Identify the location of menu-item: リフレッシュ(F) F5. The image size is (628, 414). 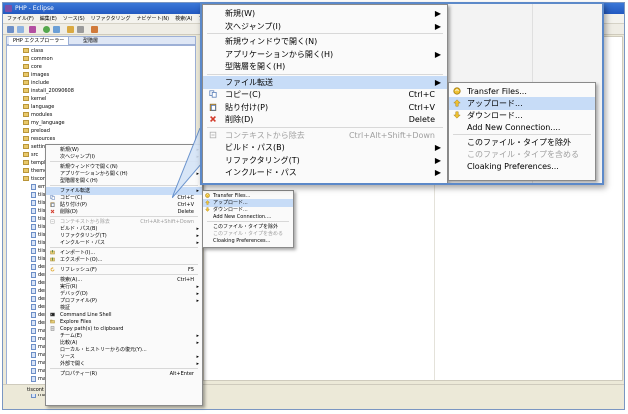
(124, 270).